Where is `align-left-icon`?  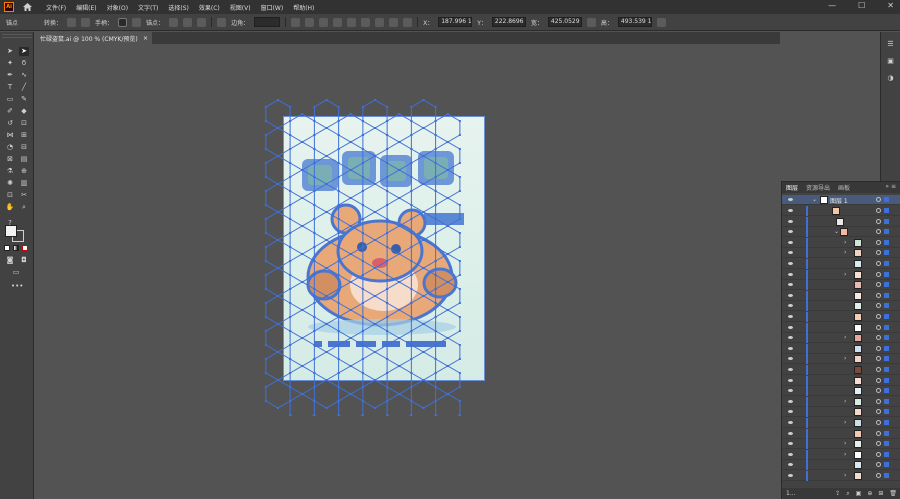 align-left-icon is located at coordinates (296, 22).